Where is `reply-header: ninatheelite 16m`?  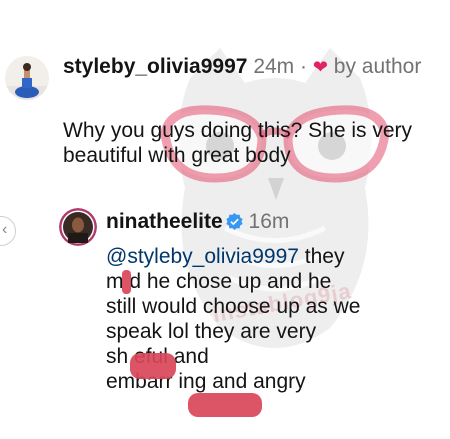
reply-header: ninatheelite 16m is located at coordinates (197, 221).